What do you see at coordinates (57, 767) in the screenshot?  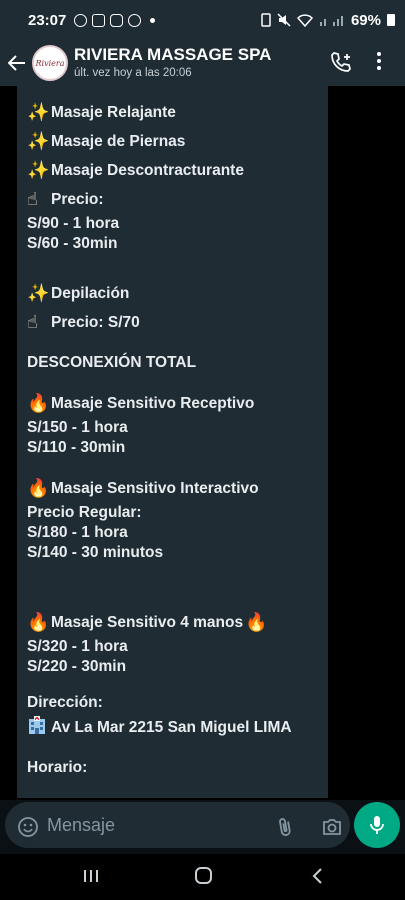 I see `hours-label: Horario:` at bounding box center [57, 767].